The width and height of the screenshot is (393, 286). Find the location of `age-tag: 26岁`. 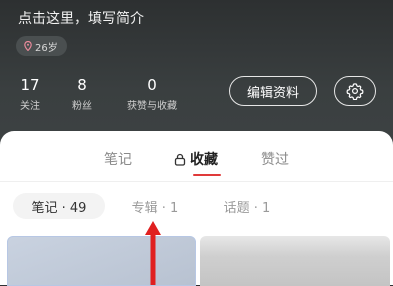

age-tag: 26岁 is located at coordinates (41, 46).